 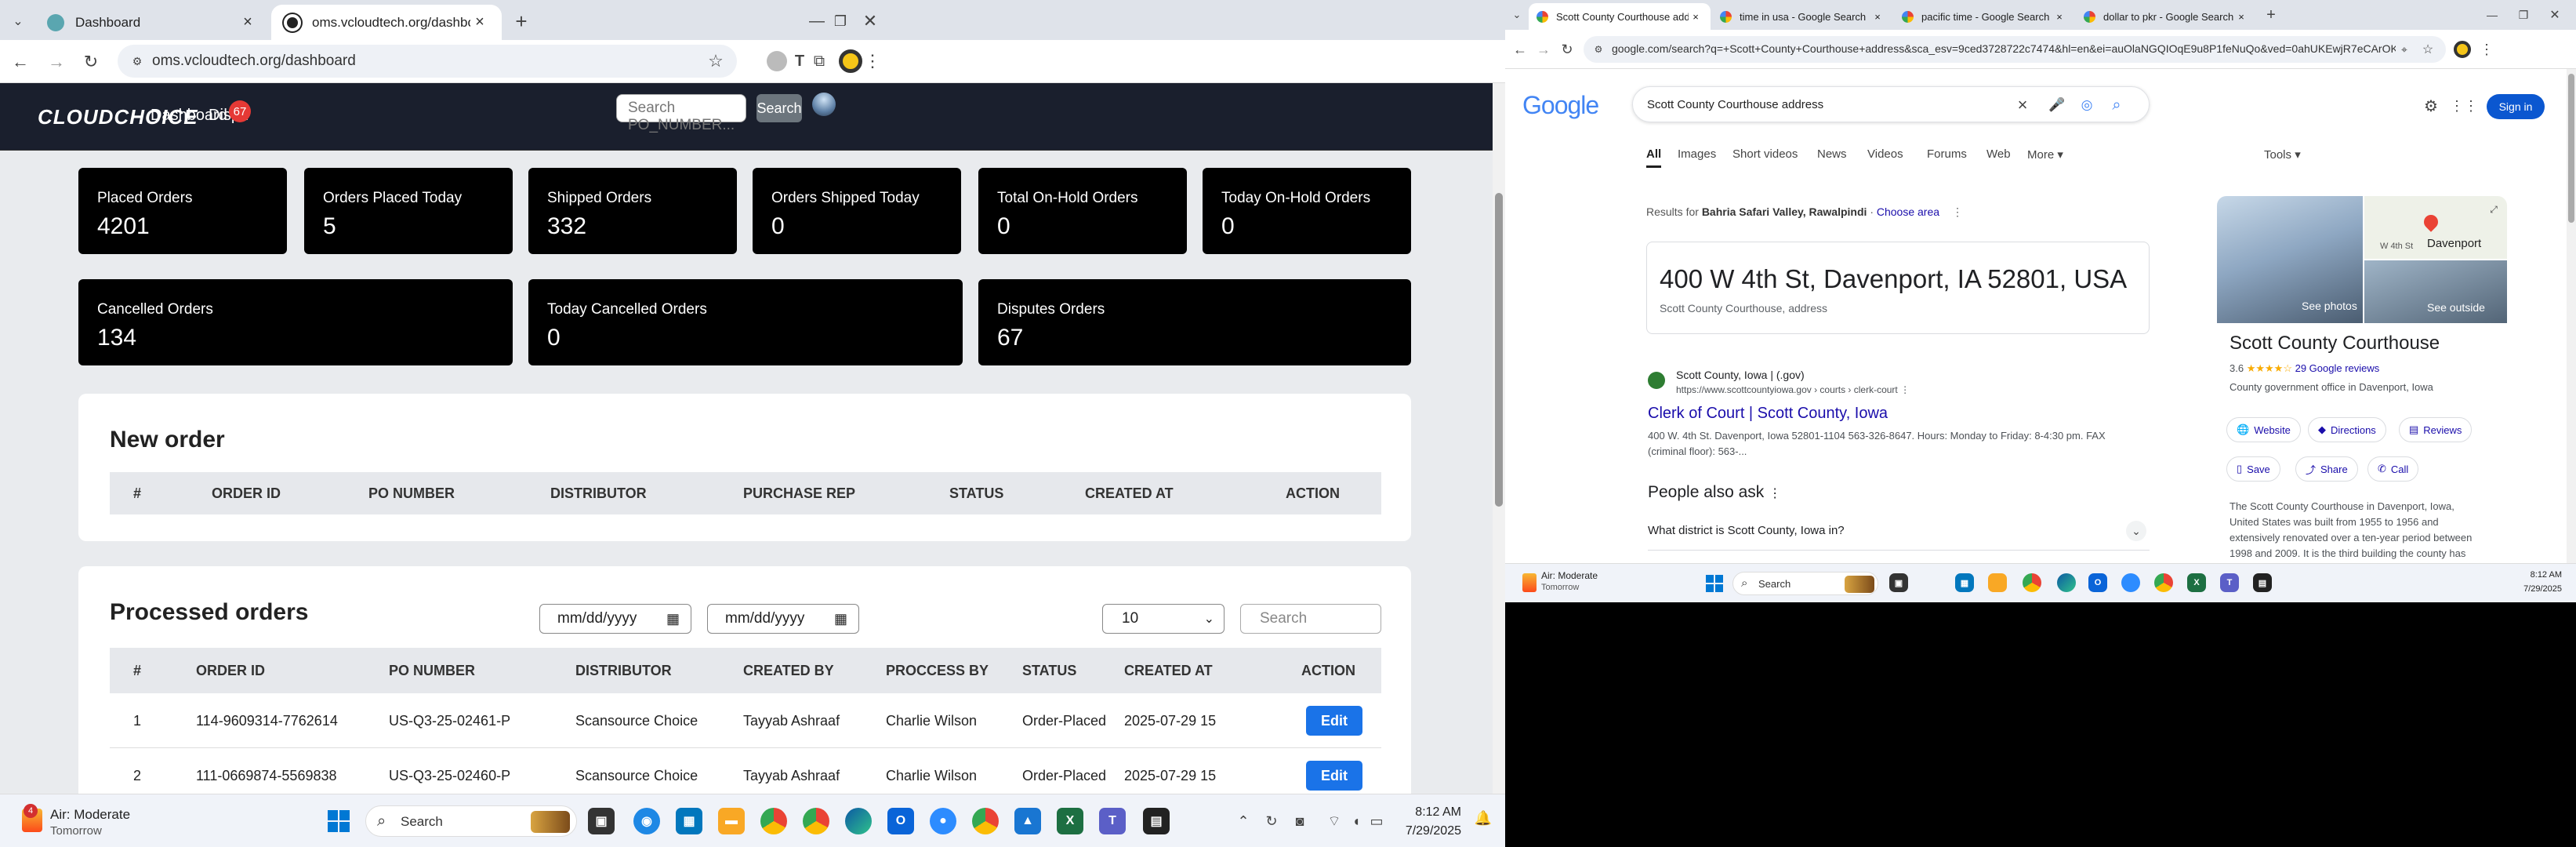 What do you see at coordinates (2393, 469) in the screenshot?
I see `call-button: ✆ Call` at bounding box center [2393, 469].